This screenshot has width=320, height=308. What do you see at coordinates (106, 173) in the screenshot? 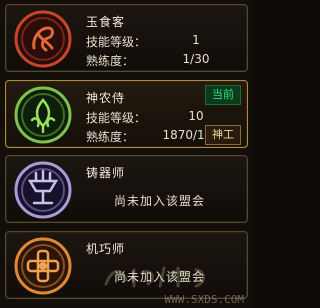
I see `profession-name: 铸器师` at bounding box center [106, 173].